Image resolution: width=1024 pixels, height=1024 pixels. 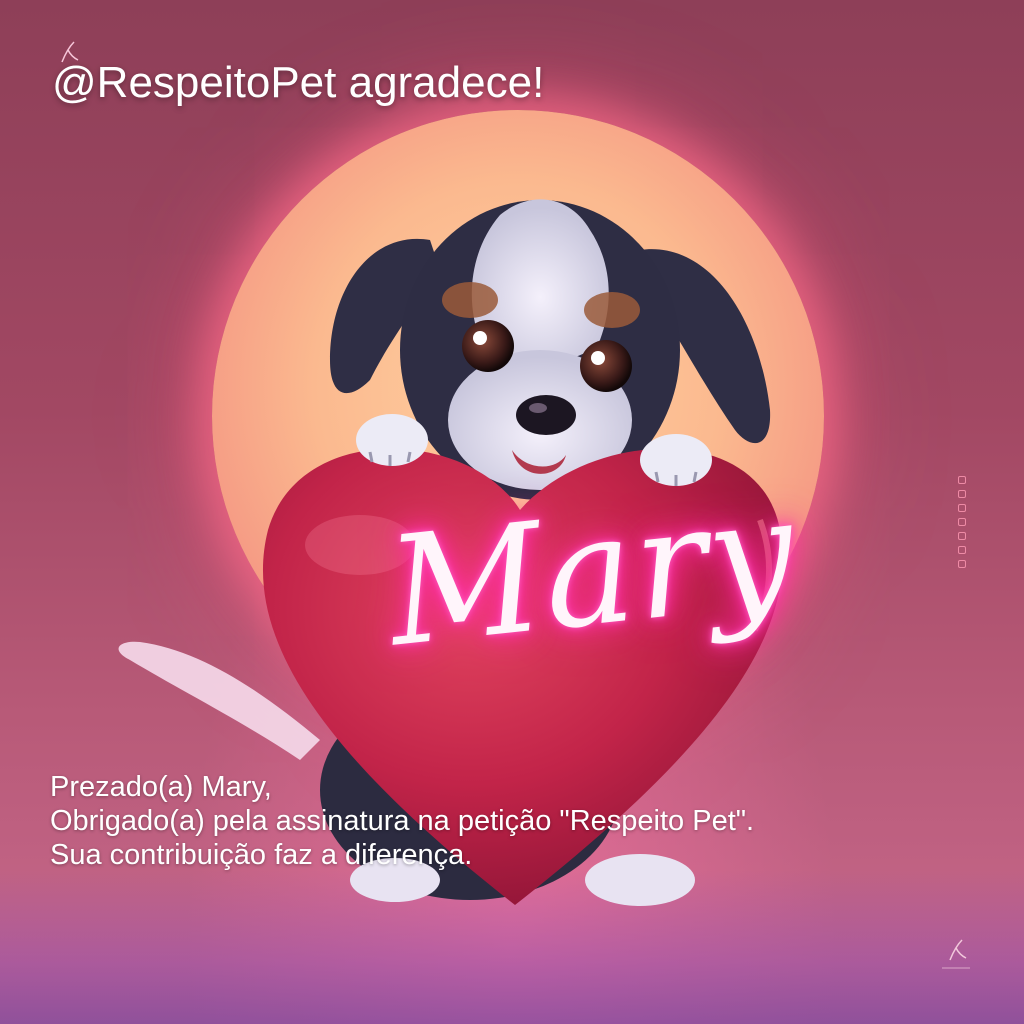 What do you see at coordinates (606, 366) in the screenshot?
I see `puppy-right-eye` at bounding box center [606, 366].